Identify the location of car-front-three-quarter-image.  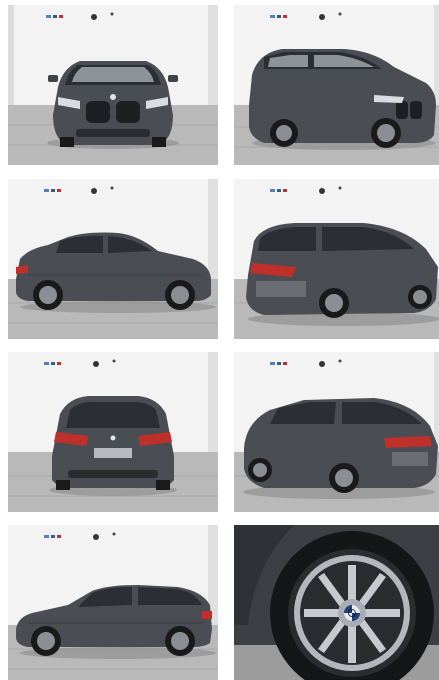
(336, 85).